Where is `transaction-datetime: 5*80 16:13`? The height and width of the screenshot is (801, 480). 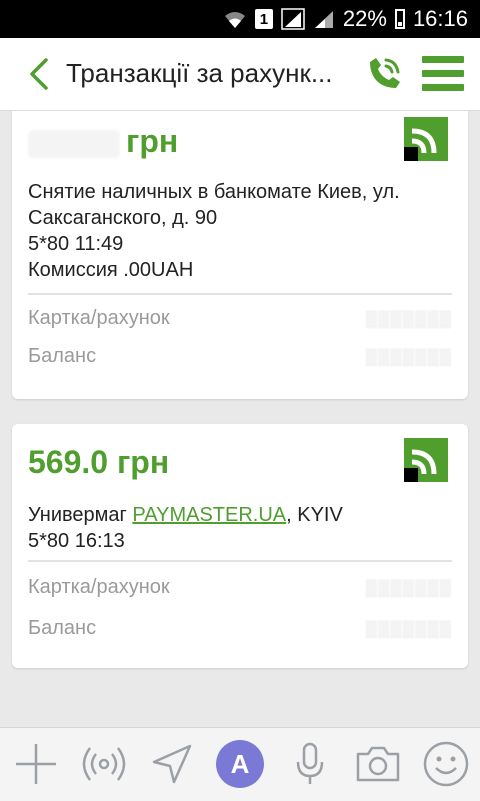
transaction-datetime: 5*80 16:13 is located at coordinates (76, 541).